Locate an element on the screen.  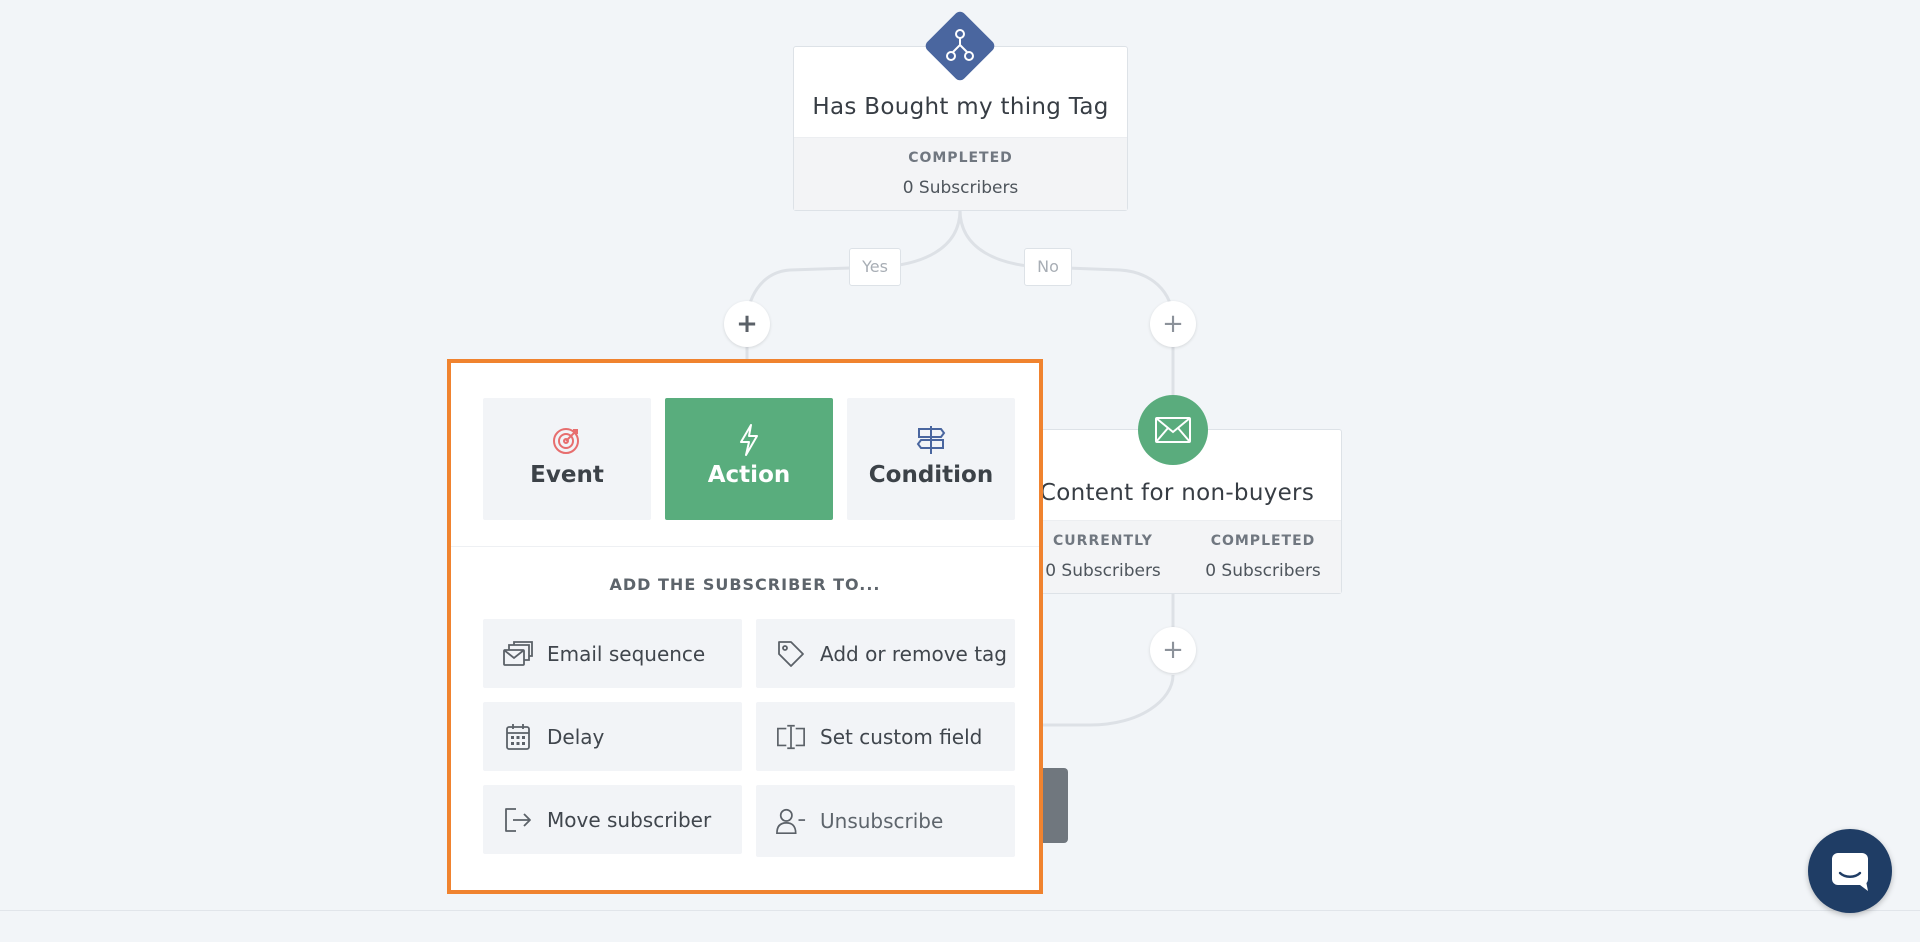
target-icon is located at coordinates (566, 441).